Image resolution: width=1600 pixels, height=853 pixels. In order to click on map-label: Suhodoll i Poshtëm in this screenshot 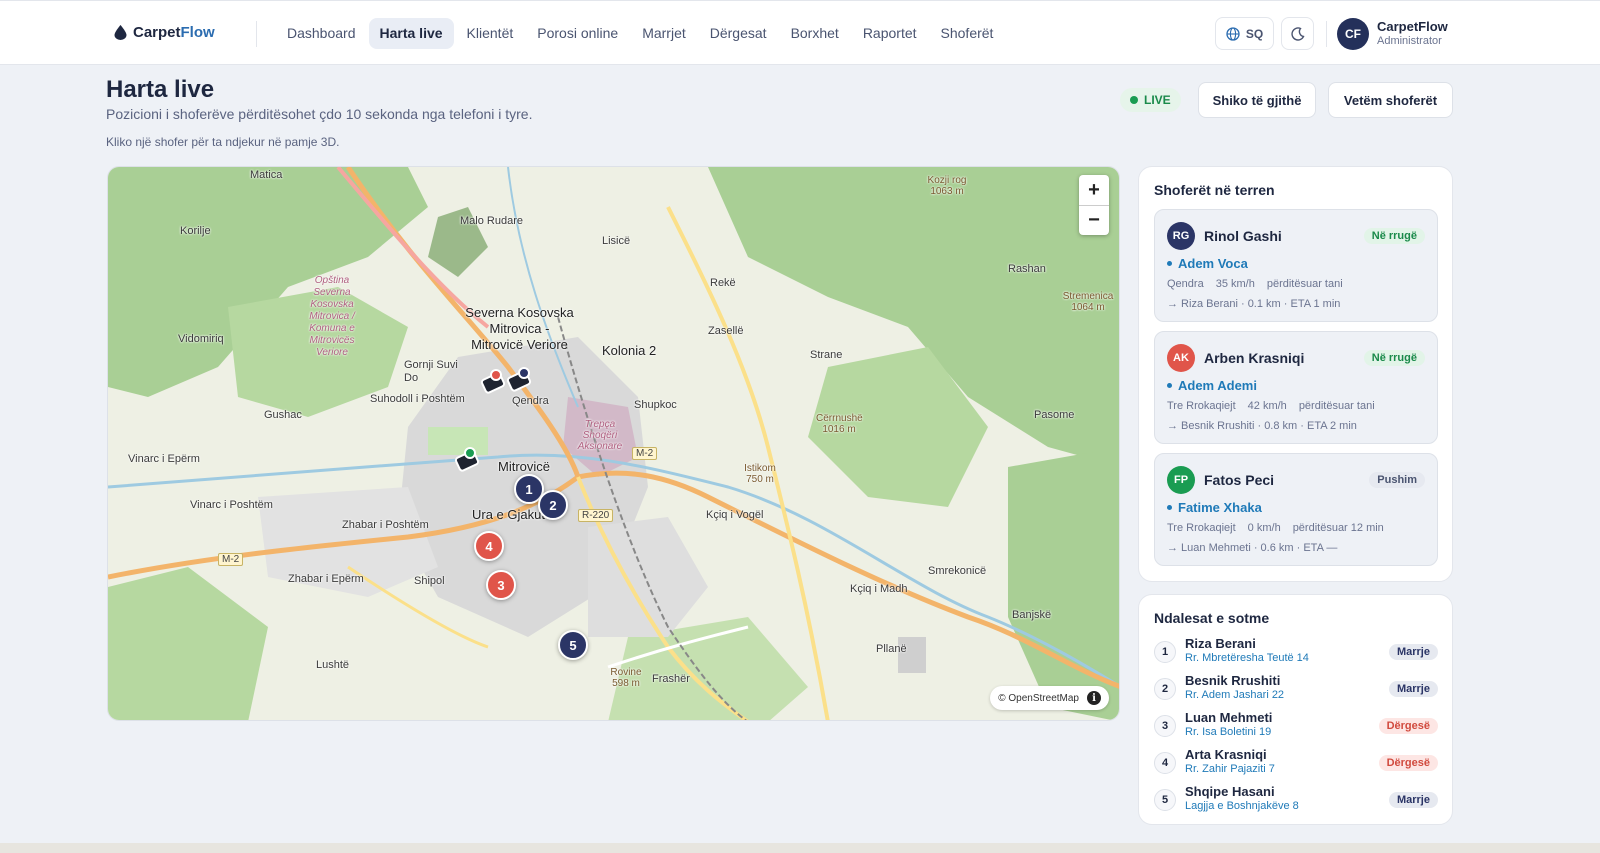, I will do `click(417, 399)`.